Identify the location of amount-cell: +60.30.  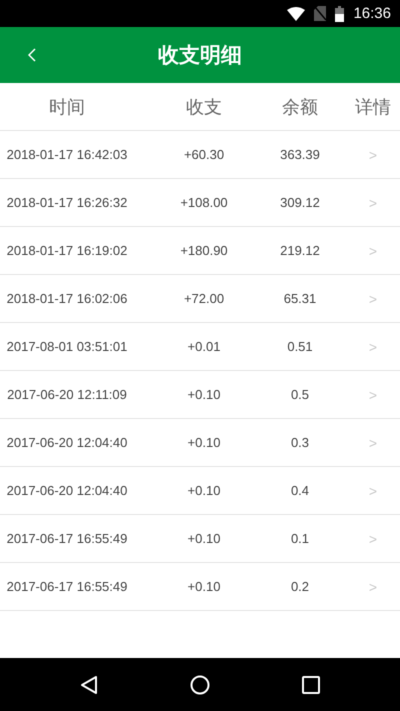
(204, 154).